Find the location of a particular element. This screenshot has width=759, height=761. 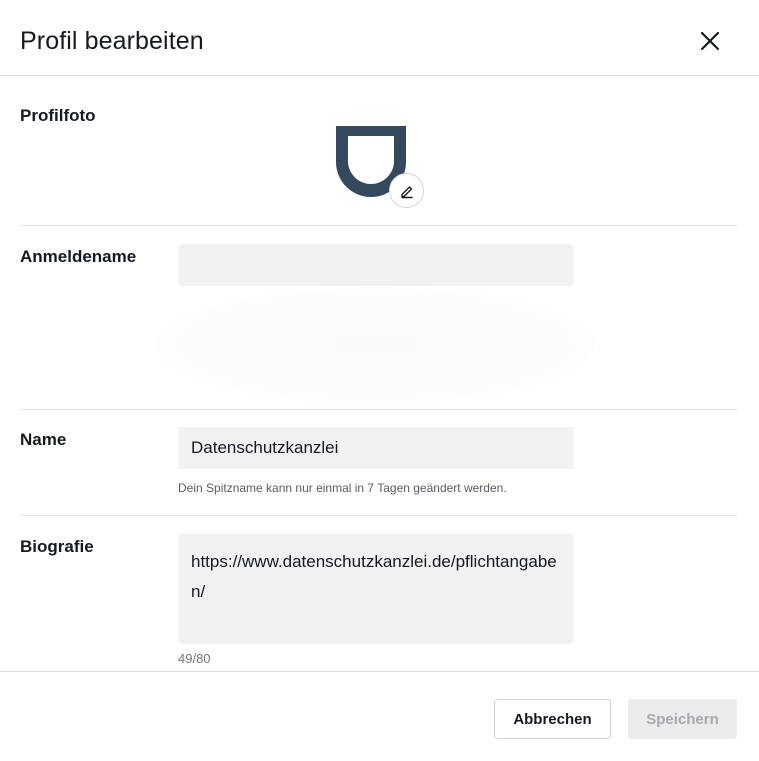

pencil-icon is located at coordinates (406, 191).